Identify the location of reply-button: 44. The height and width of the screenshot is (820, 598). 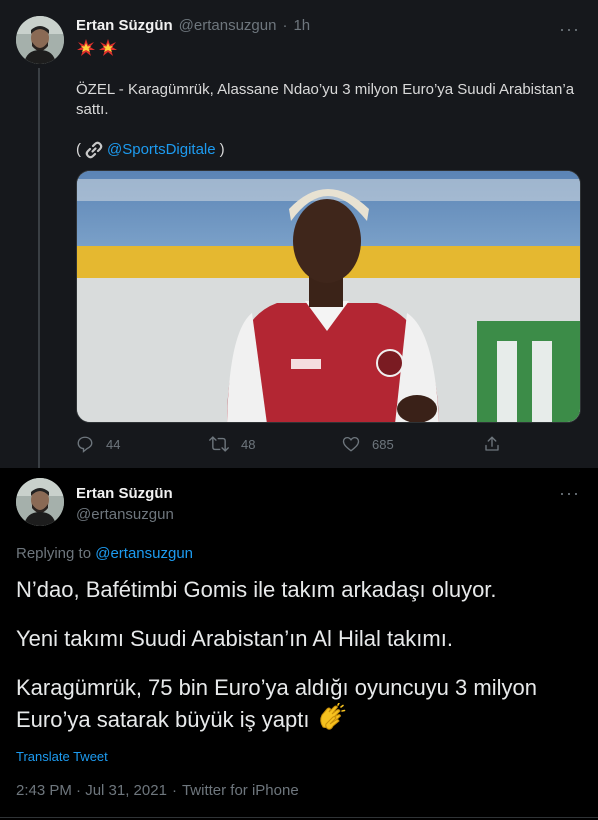
(98, 444).